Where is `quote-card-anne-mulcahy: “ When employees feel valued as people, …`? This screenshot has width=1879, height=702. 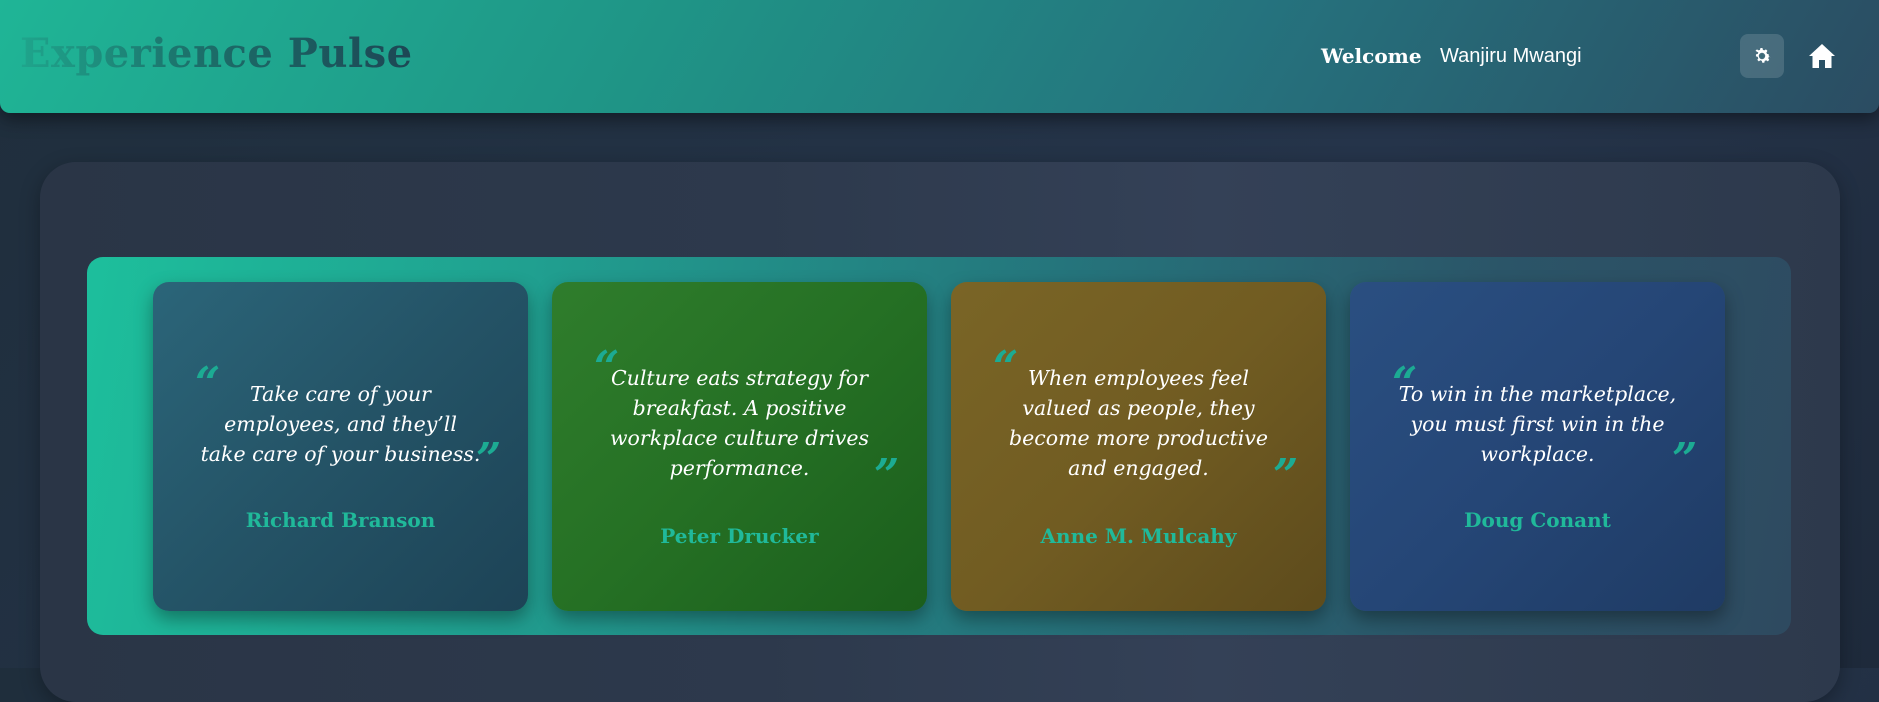 quote-card-anne-mulcahy: “ When employees feel valued as people, … is located at coordinates (1138, 446).